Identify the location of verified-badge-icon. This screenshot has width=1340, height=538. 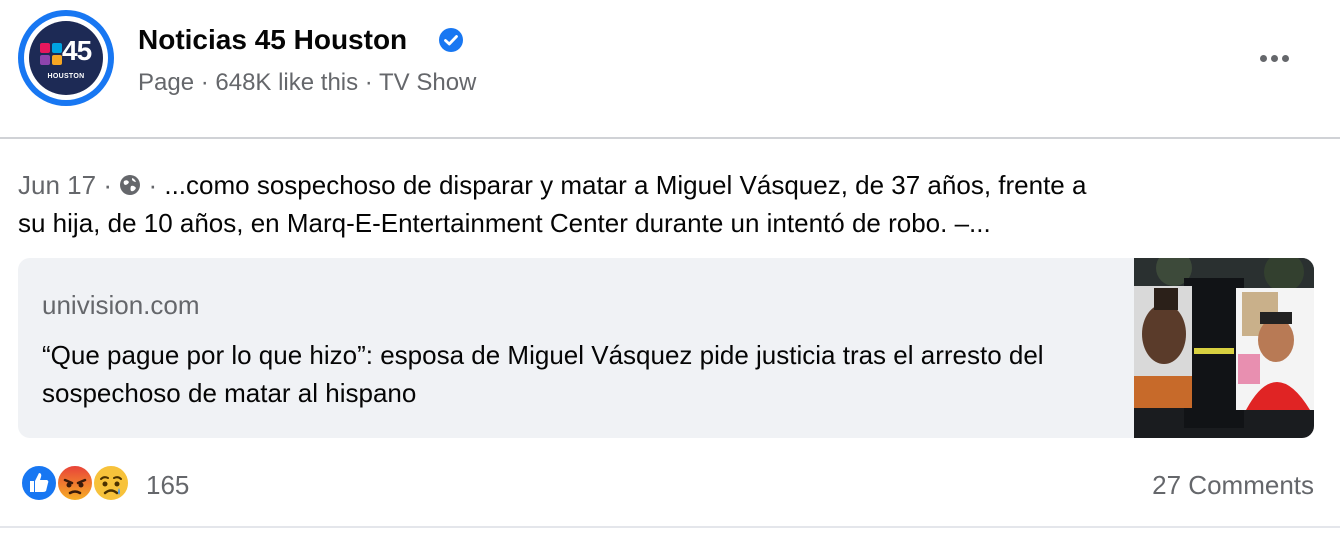
(451, 40).